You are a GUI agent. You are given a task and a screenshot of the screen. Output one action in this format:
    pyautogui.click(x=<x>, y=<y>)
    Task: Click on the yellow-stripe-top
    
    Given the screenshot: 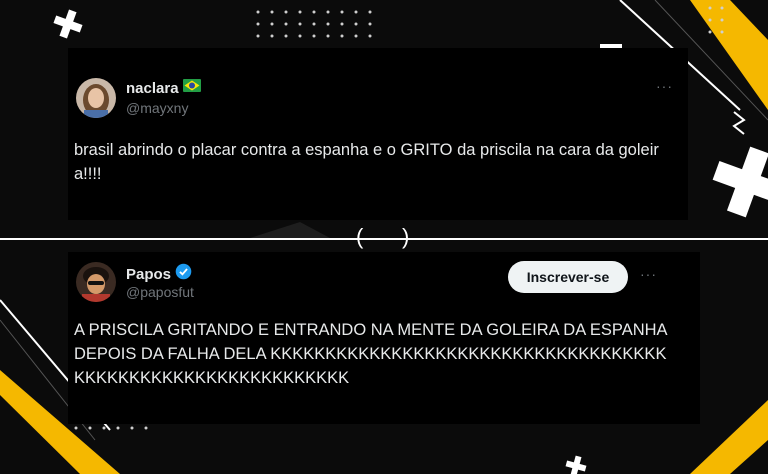 What is the action you would take?
    pyautogui.click(x=729, y=55)
    